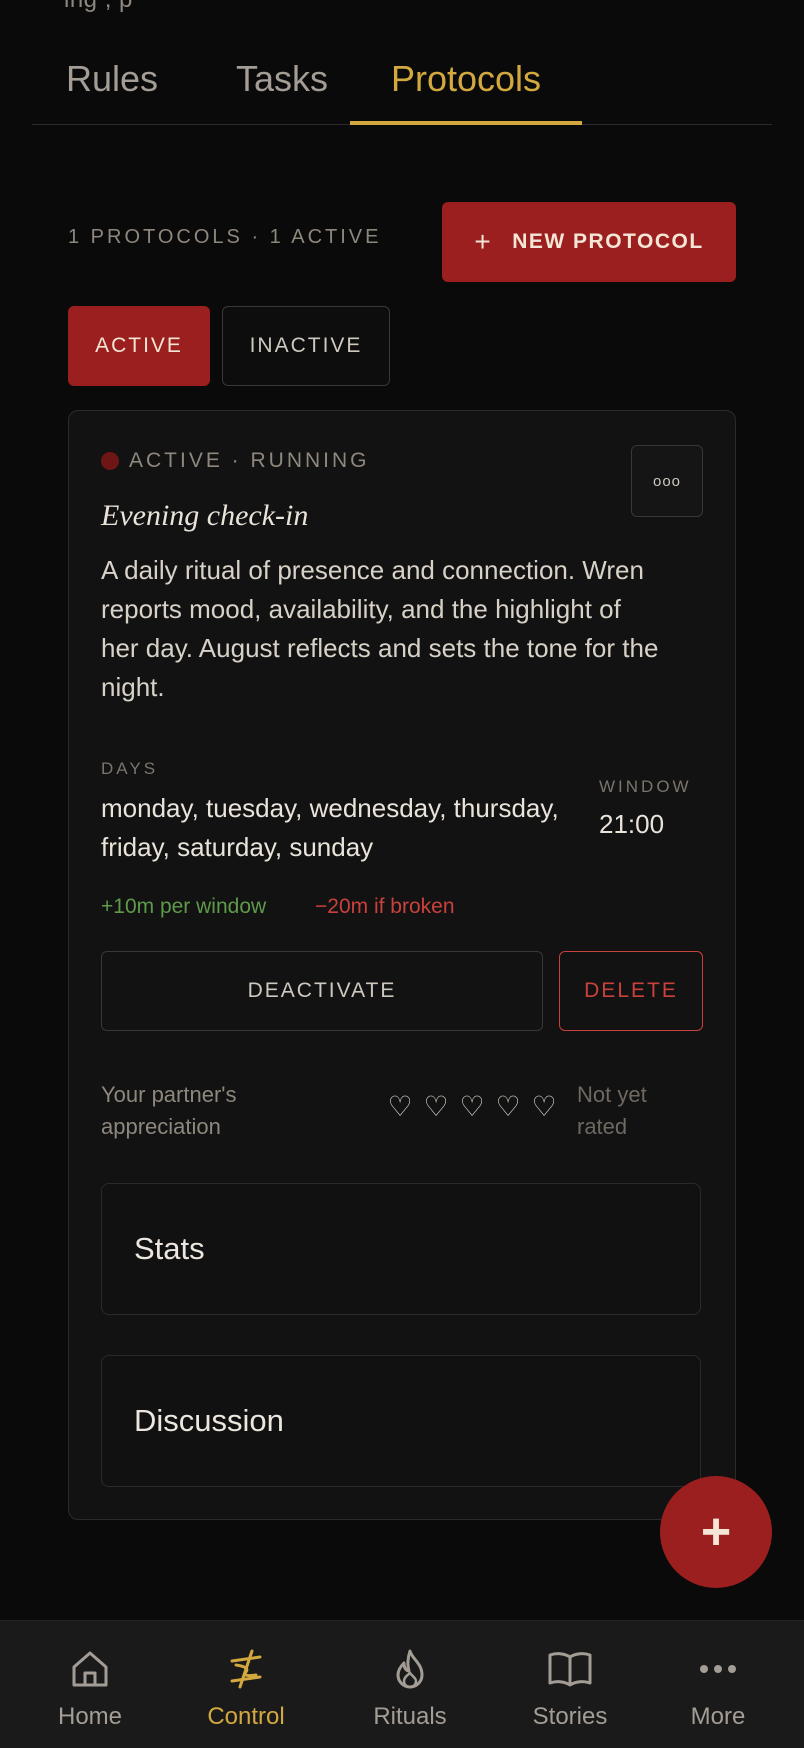 Image resolution: width=804 pixels, height=1748 pixels. What do you see at coordinates (246, 1669) in the screenshot?
I see `control-icon` at bounding box center [246, 1669].